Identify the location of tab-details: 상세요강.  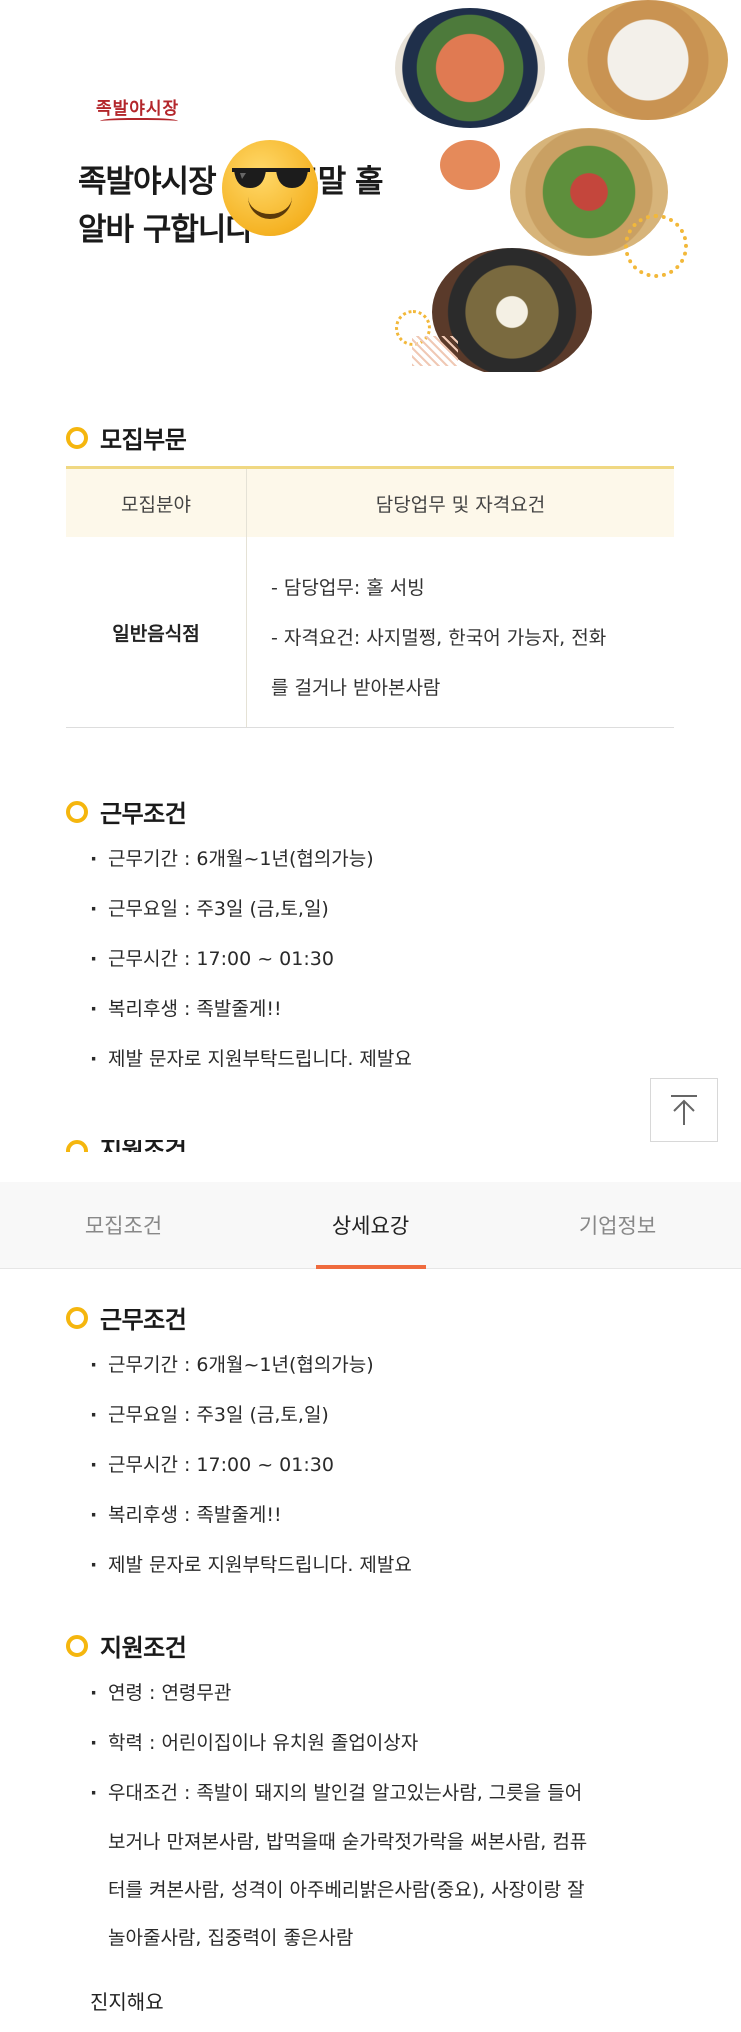
(370, 1225).